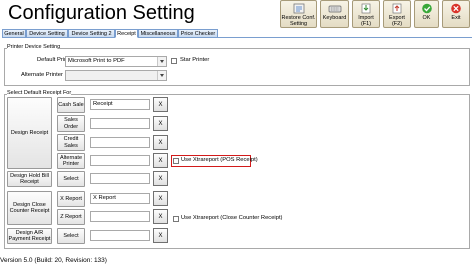 This screenshot has width=474, height=266. I want to click on ok-button: OK, so click(426, 14).